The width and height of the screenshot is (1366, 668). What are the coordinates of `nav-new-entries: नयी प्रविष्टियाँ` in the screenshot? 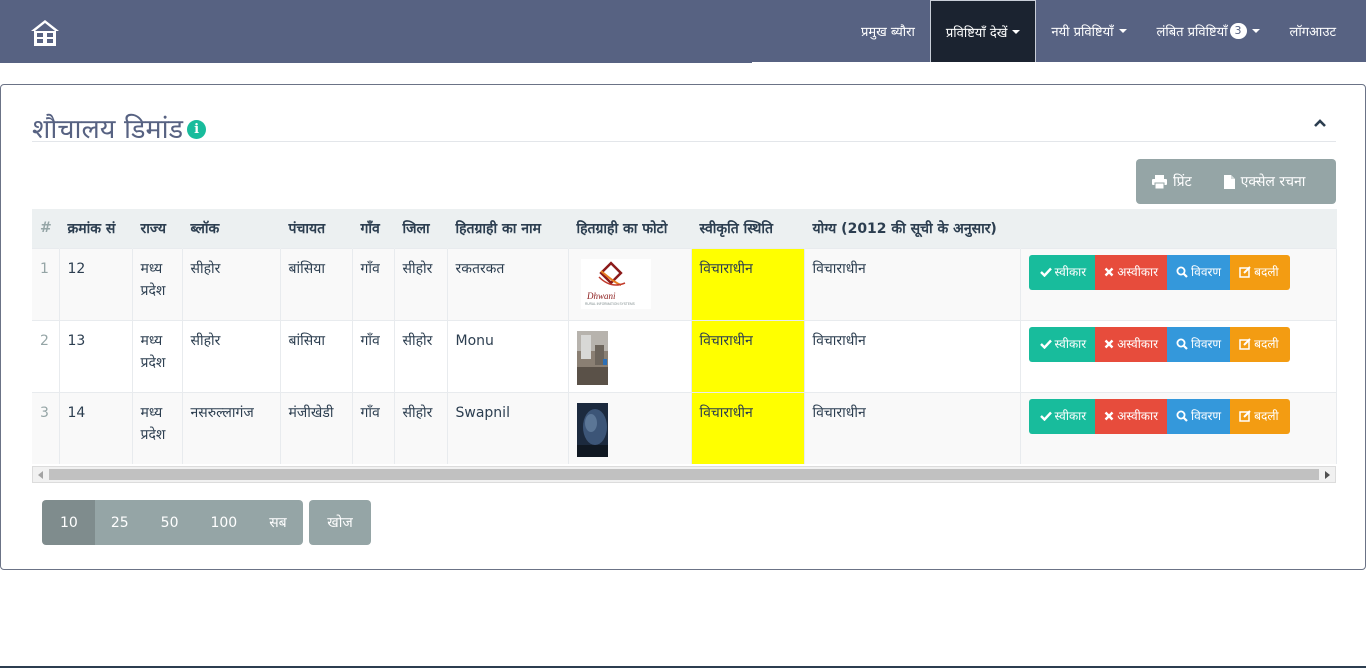 It's located at (1088, 31).